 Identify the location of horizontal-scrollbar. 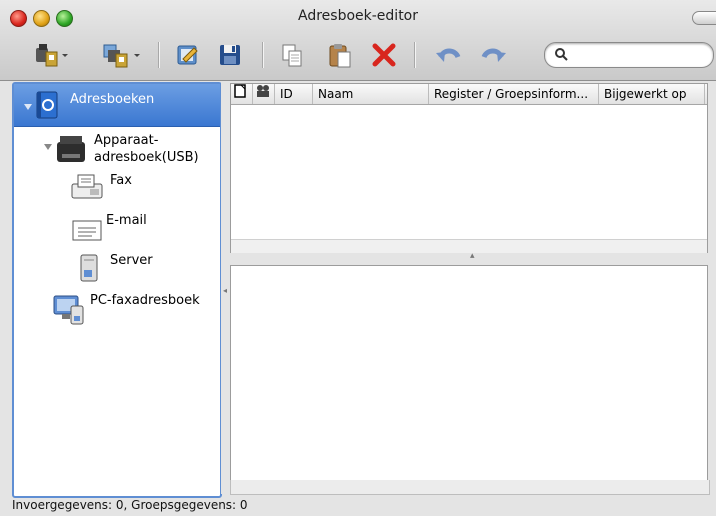
(469, 246).